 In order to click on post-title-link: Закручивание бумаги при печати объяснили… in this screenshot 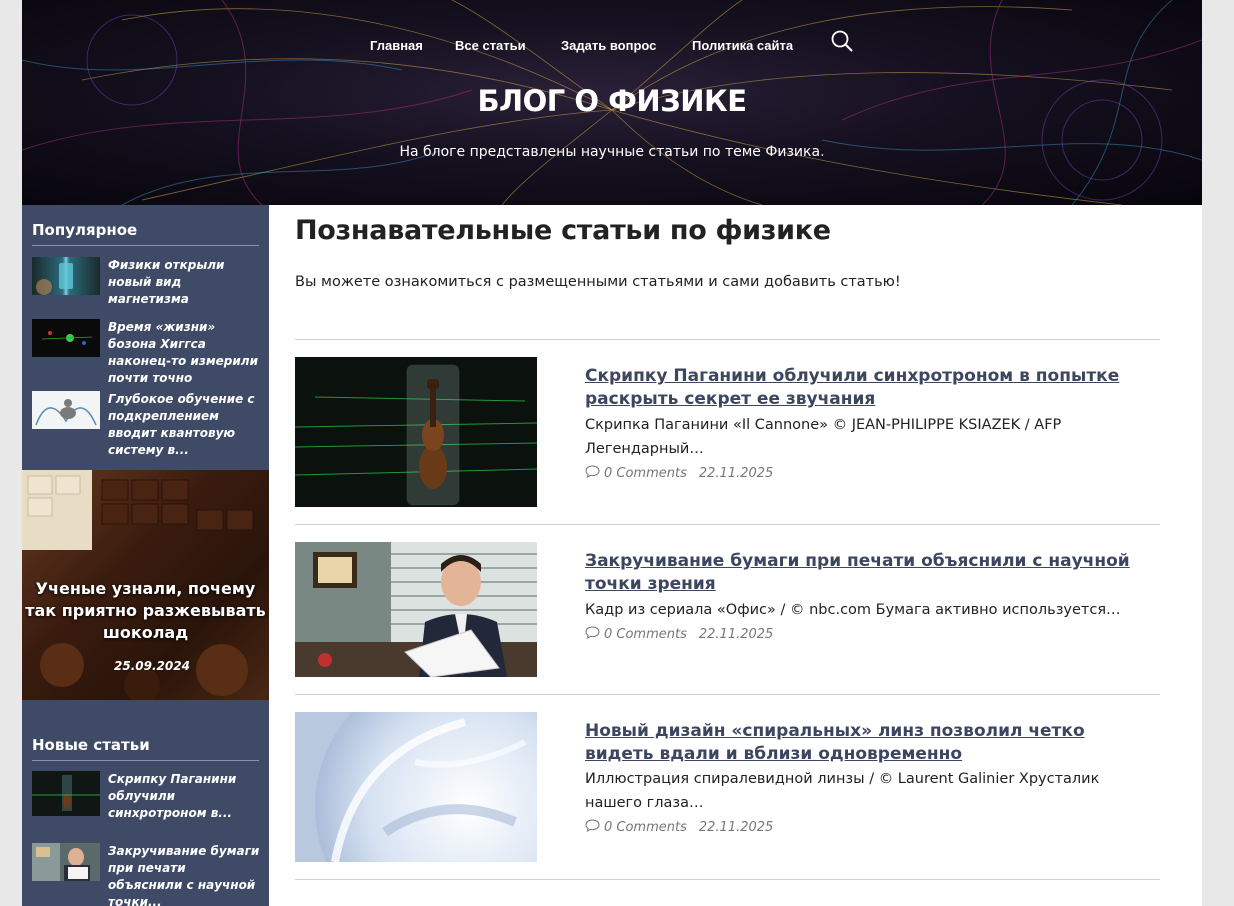, I will do `click(865, 573)`.